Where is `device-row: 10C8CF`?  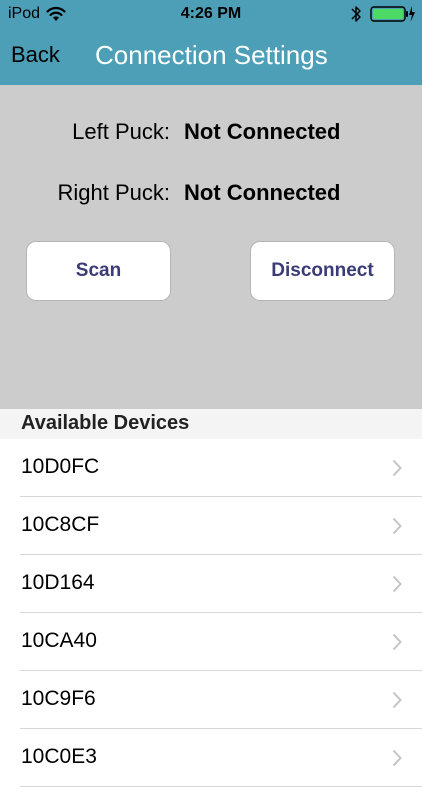
device-row: 10C8CF is located at coordinates (211, 526).